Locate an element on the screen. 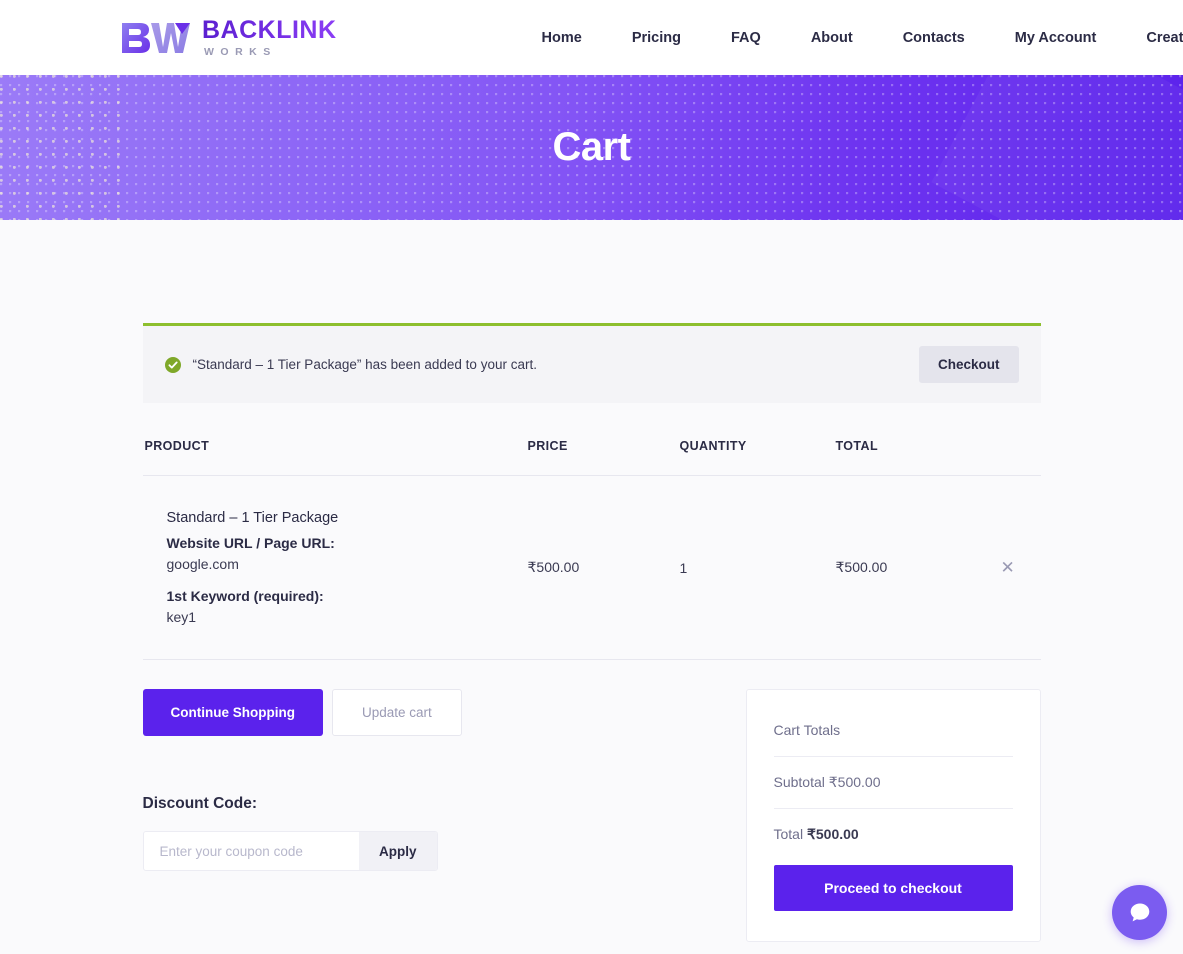 Image resolution: width=1183 pixels, height=954 pixels. notice-checkout-button: Checkout is located at coordinates (968, 364).